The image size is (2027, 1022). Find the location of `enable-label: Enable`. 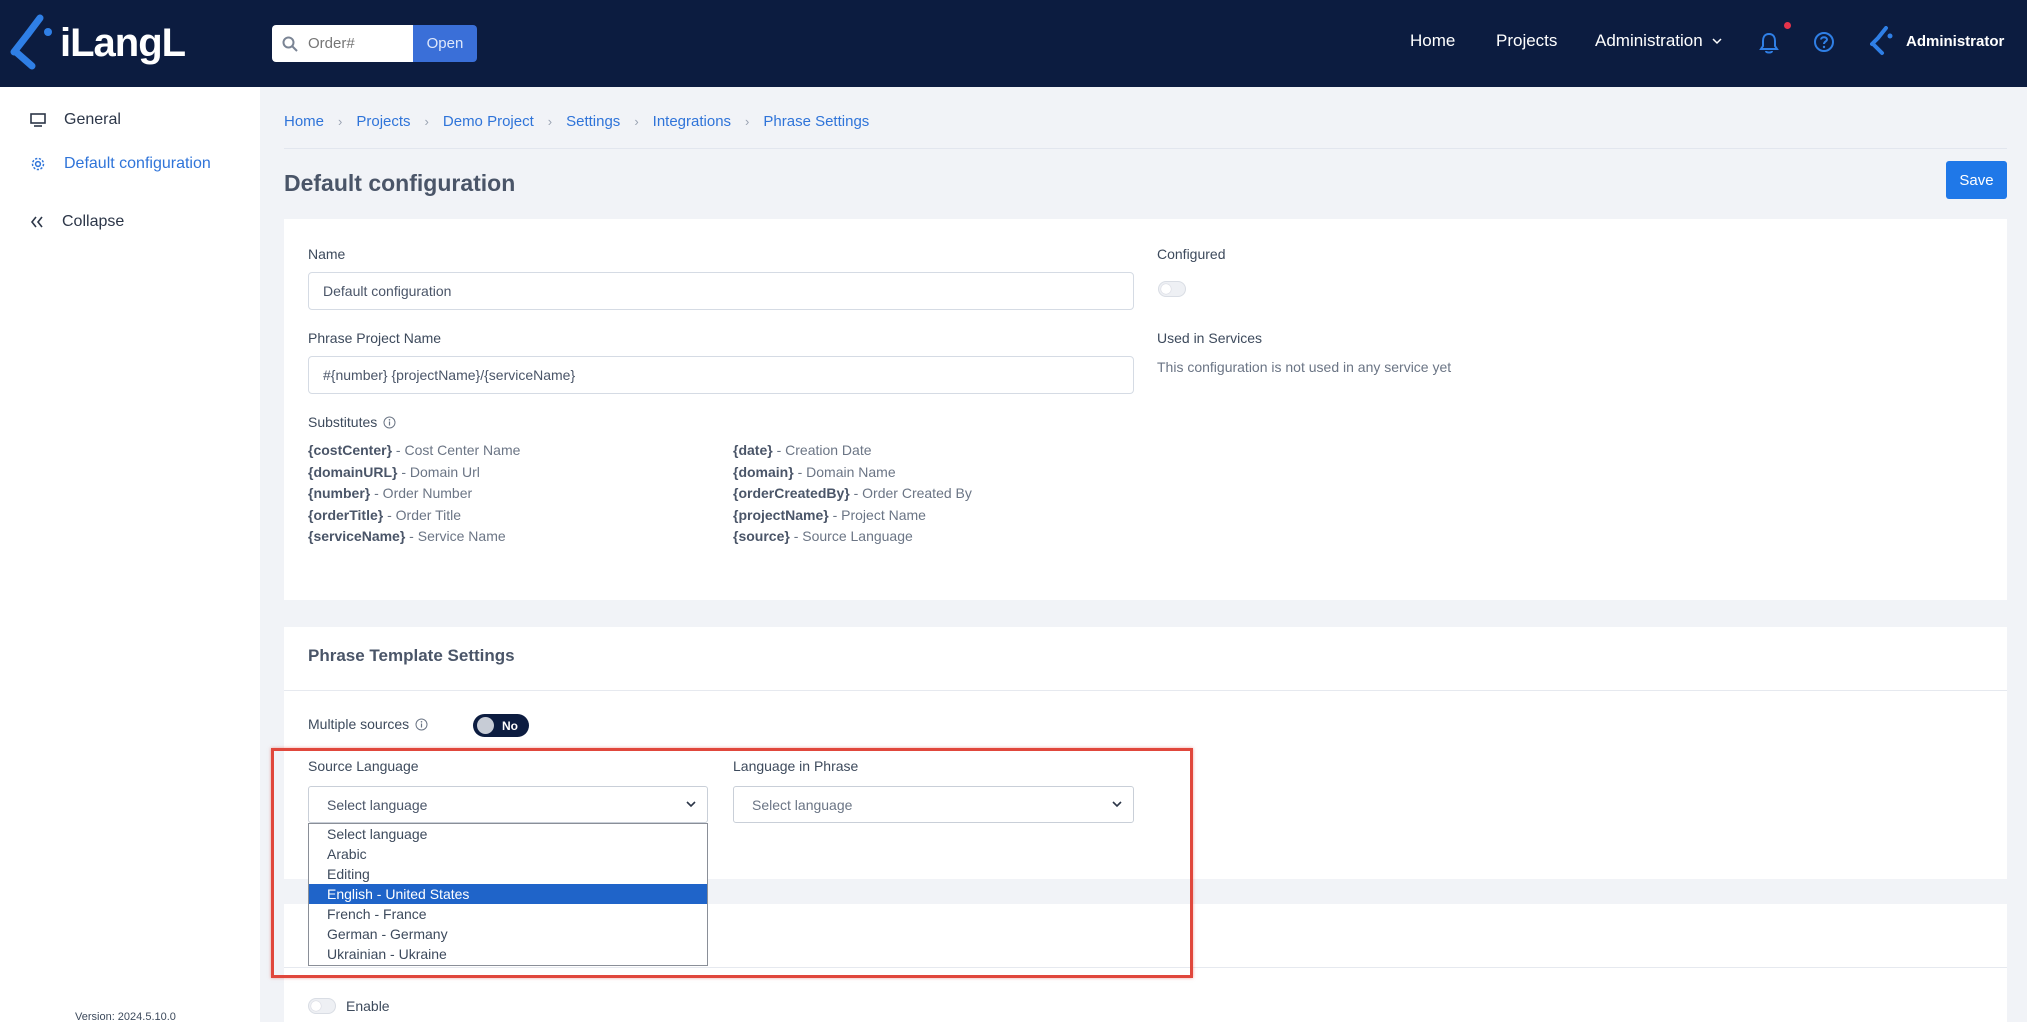

enable-label: Enable is located at coordinates (368, 1006).